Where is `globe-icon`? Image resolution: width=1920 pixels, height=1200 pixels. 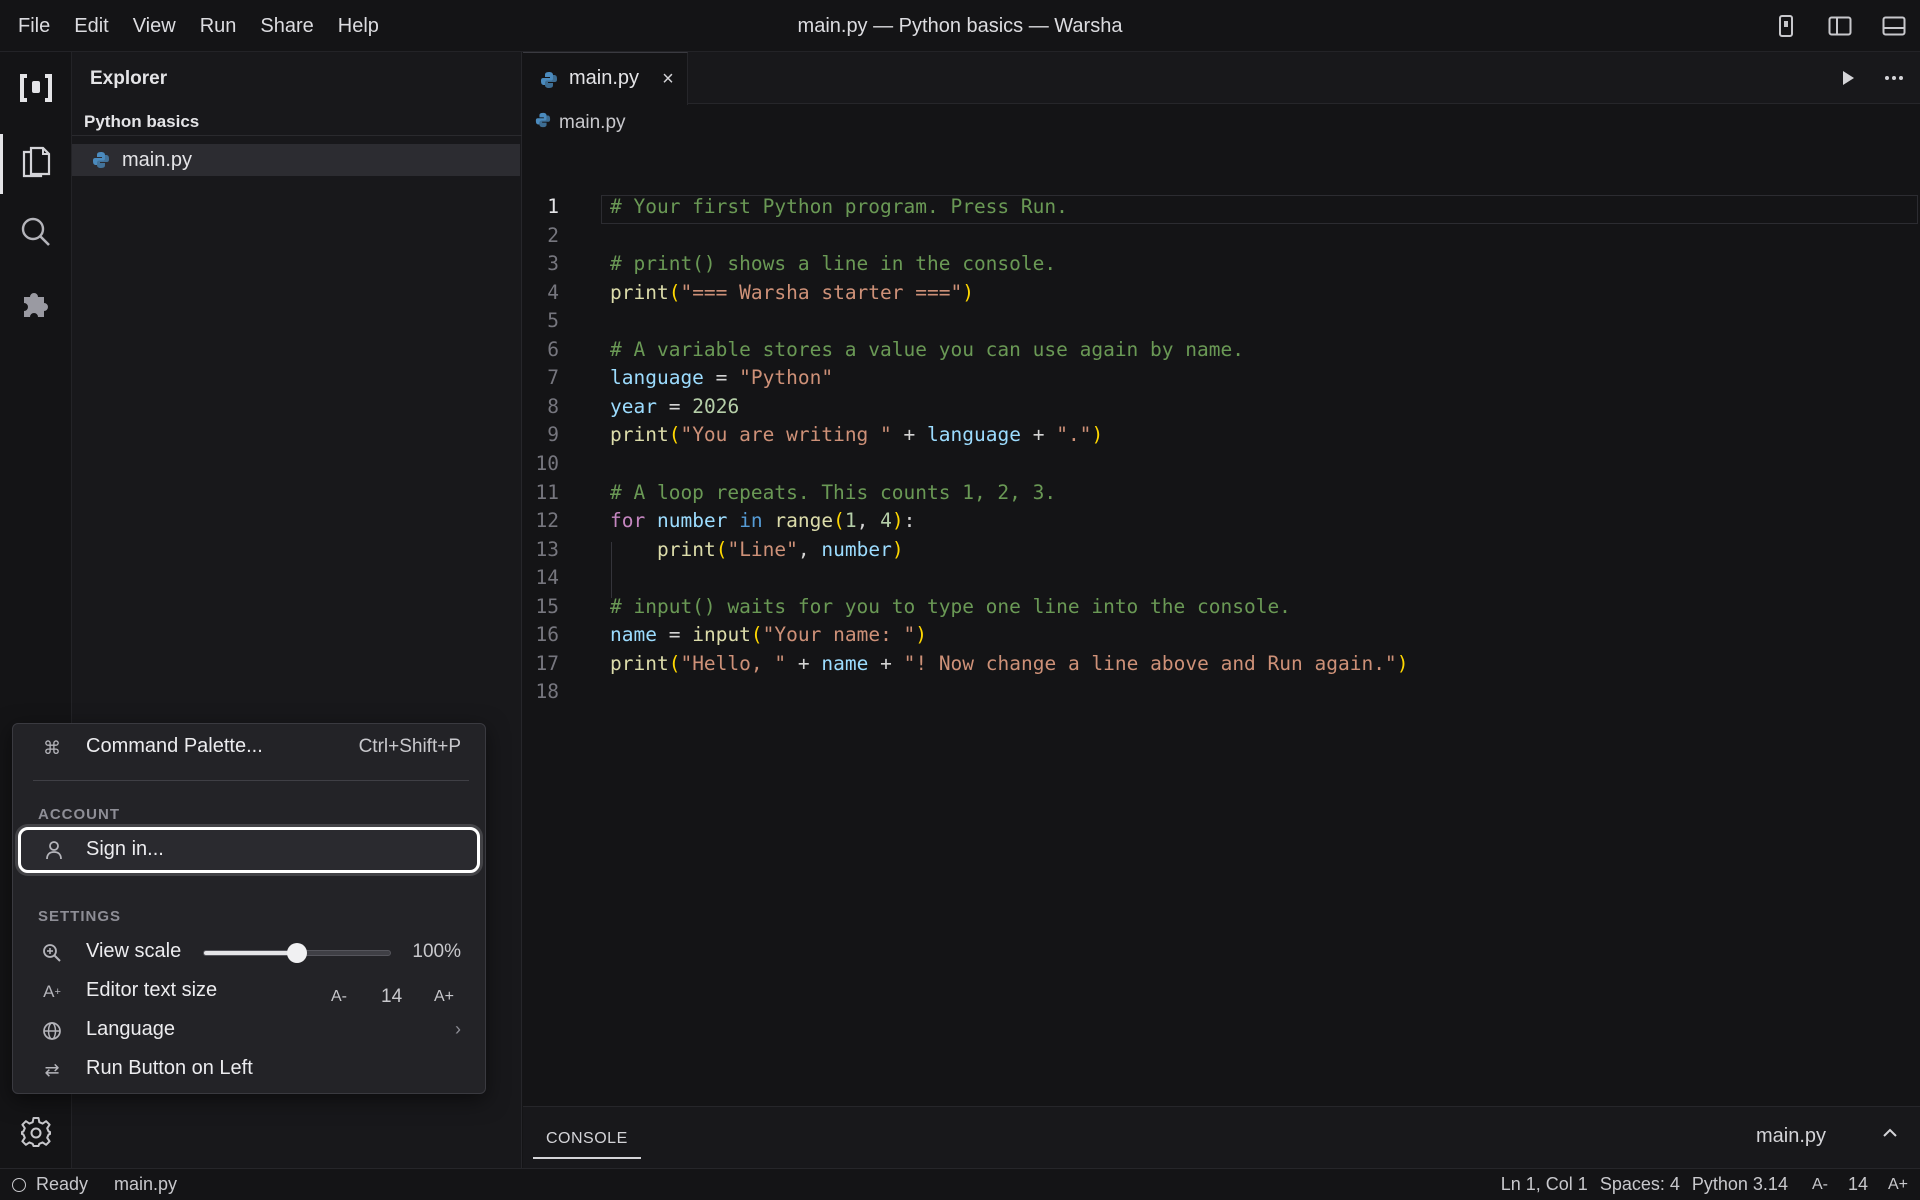 globe-icon is located at coordinates (52, 1031).